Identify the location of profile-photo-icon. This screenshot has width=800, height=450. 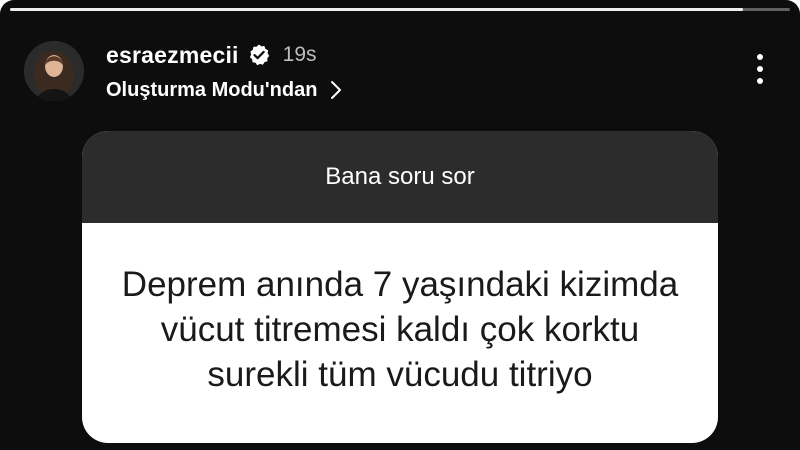
(54, 71).